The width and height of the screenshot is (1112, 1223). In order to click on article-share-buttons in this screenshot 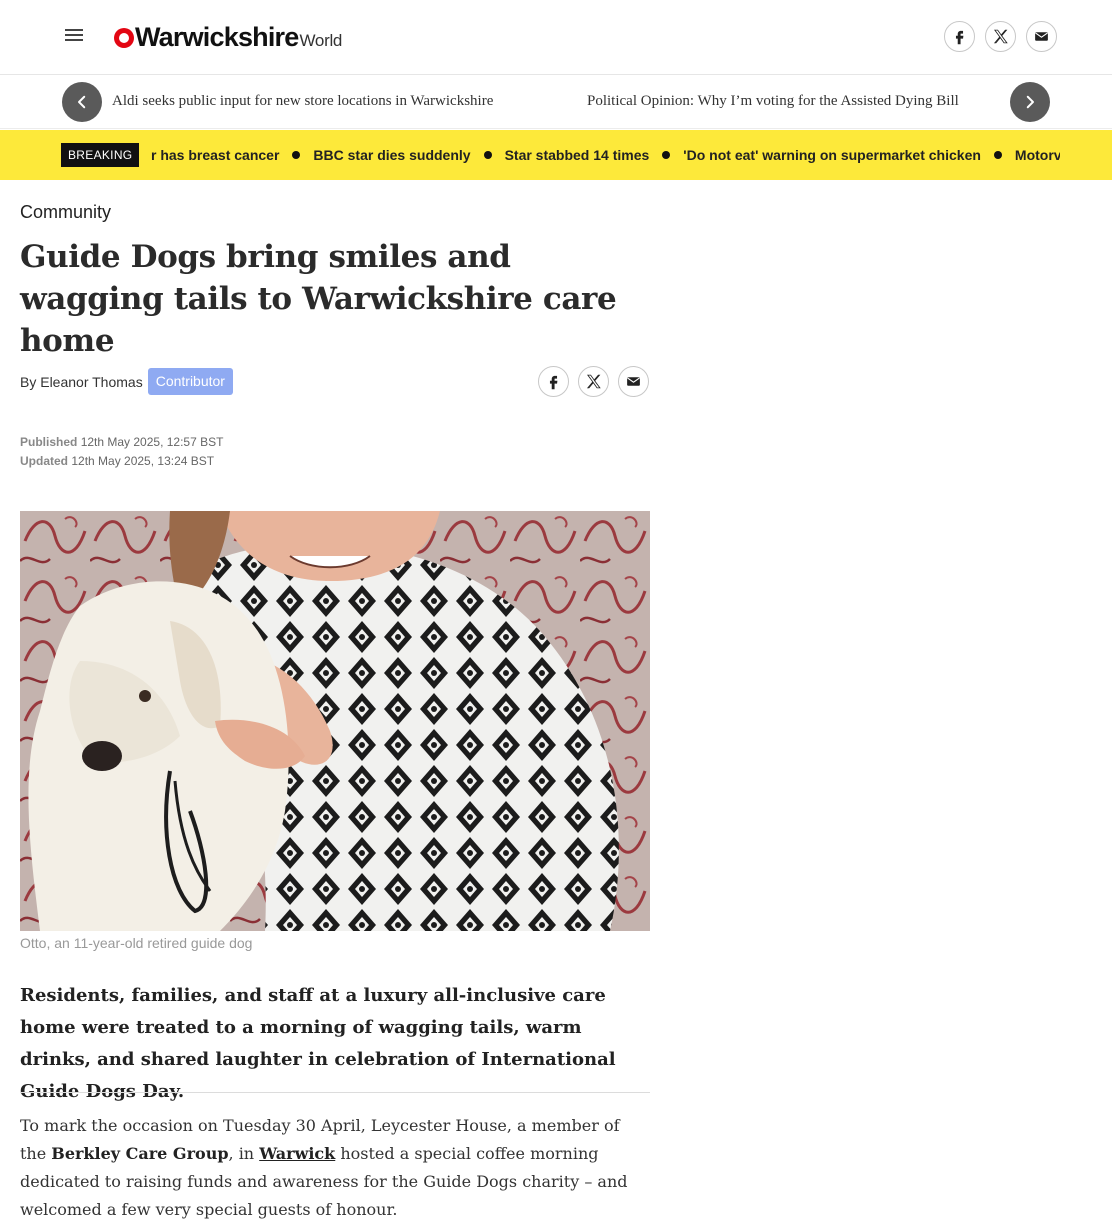, I will do `click(593, 381)`.